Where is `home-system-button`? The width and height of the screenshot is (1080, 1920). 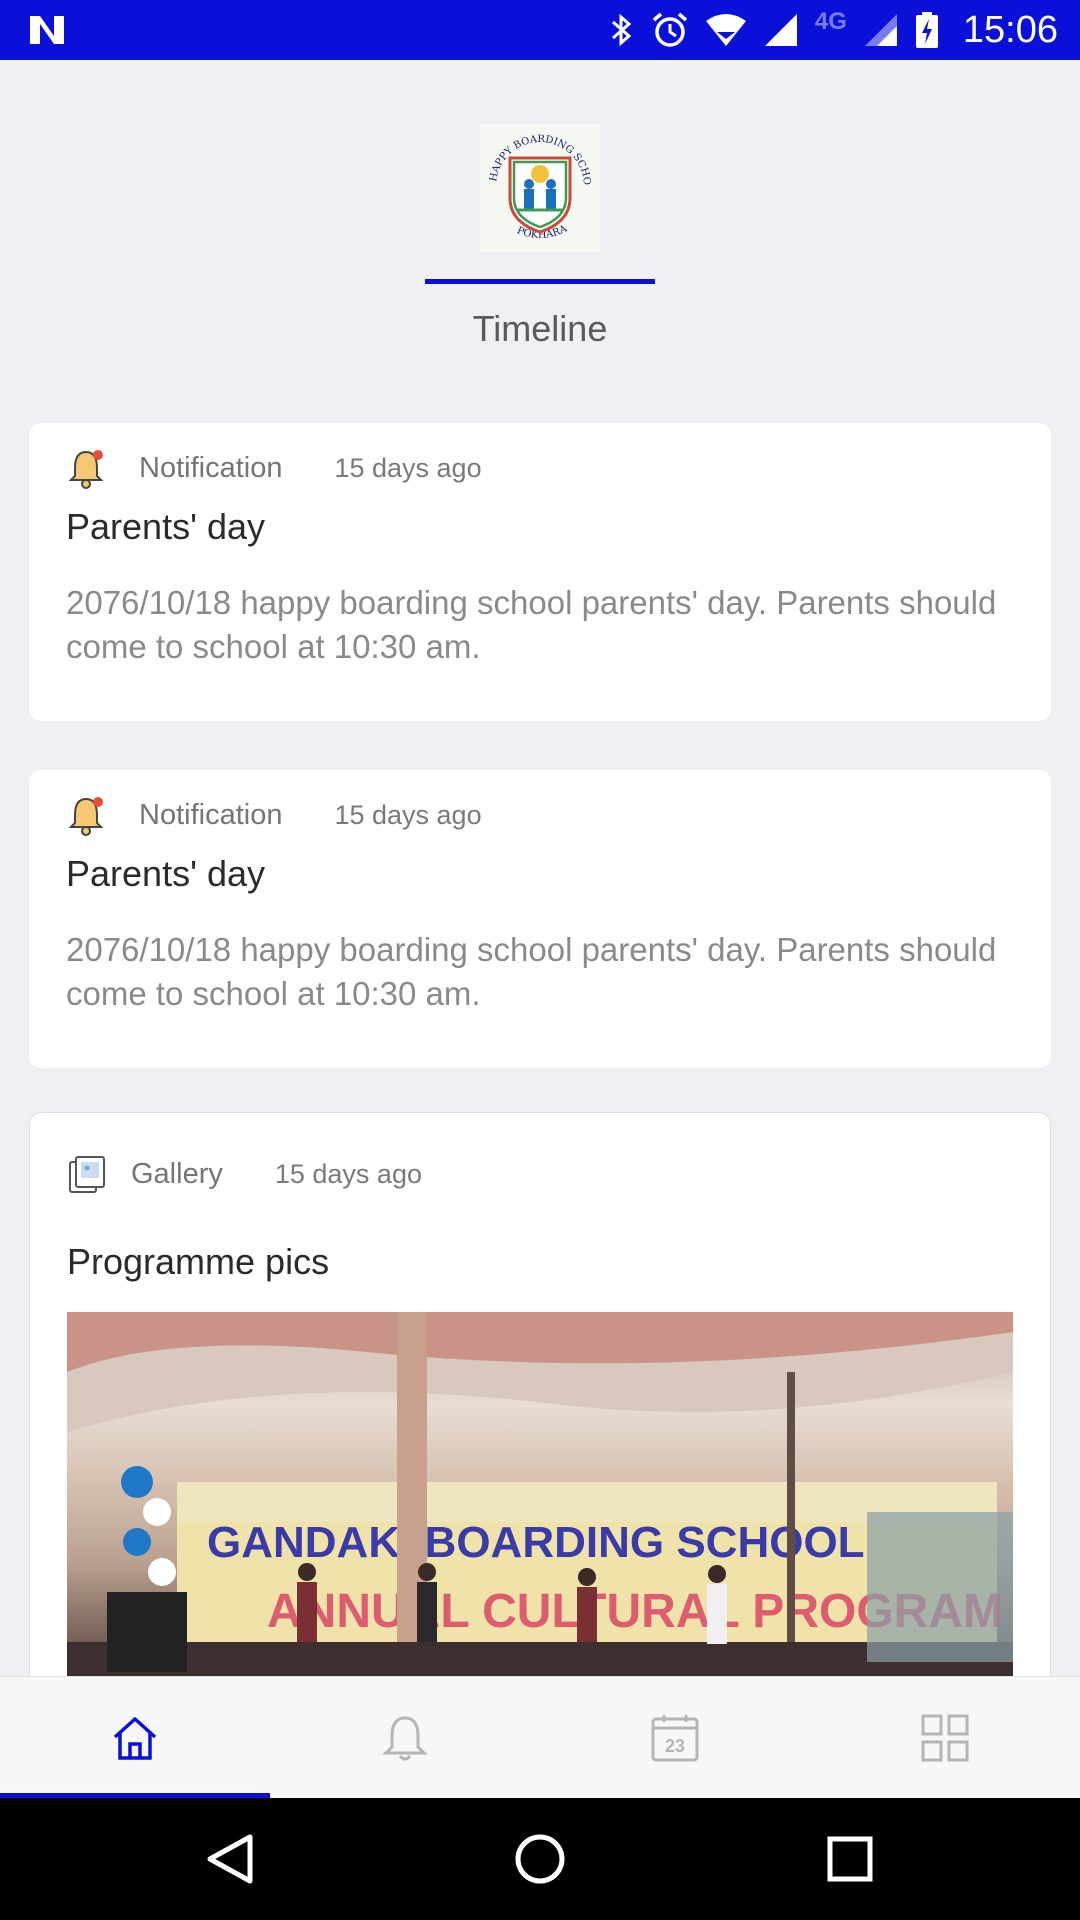
home-system-button is located at coordinates (540, 1859).